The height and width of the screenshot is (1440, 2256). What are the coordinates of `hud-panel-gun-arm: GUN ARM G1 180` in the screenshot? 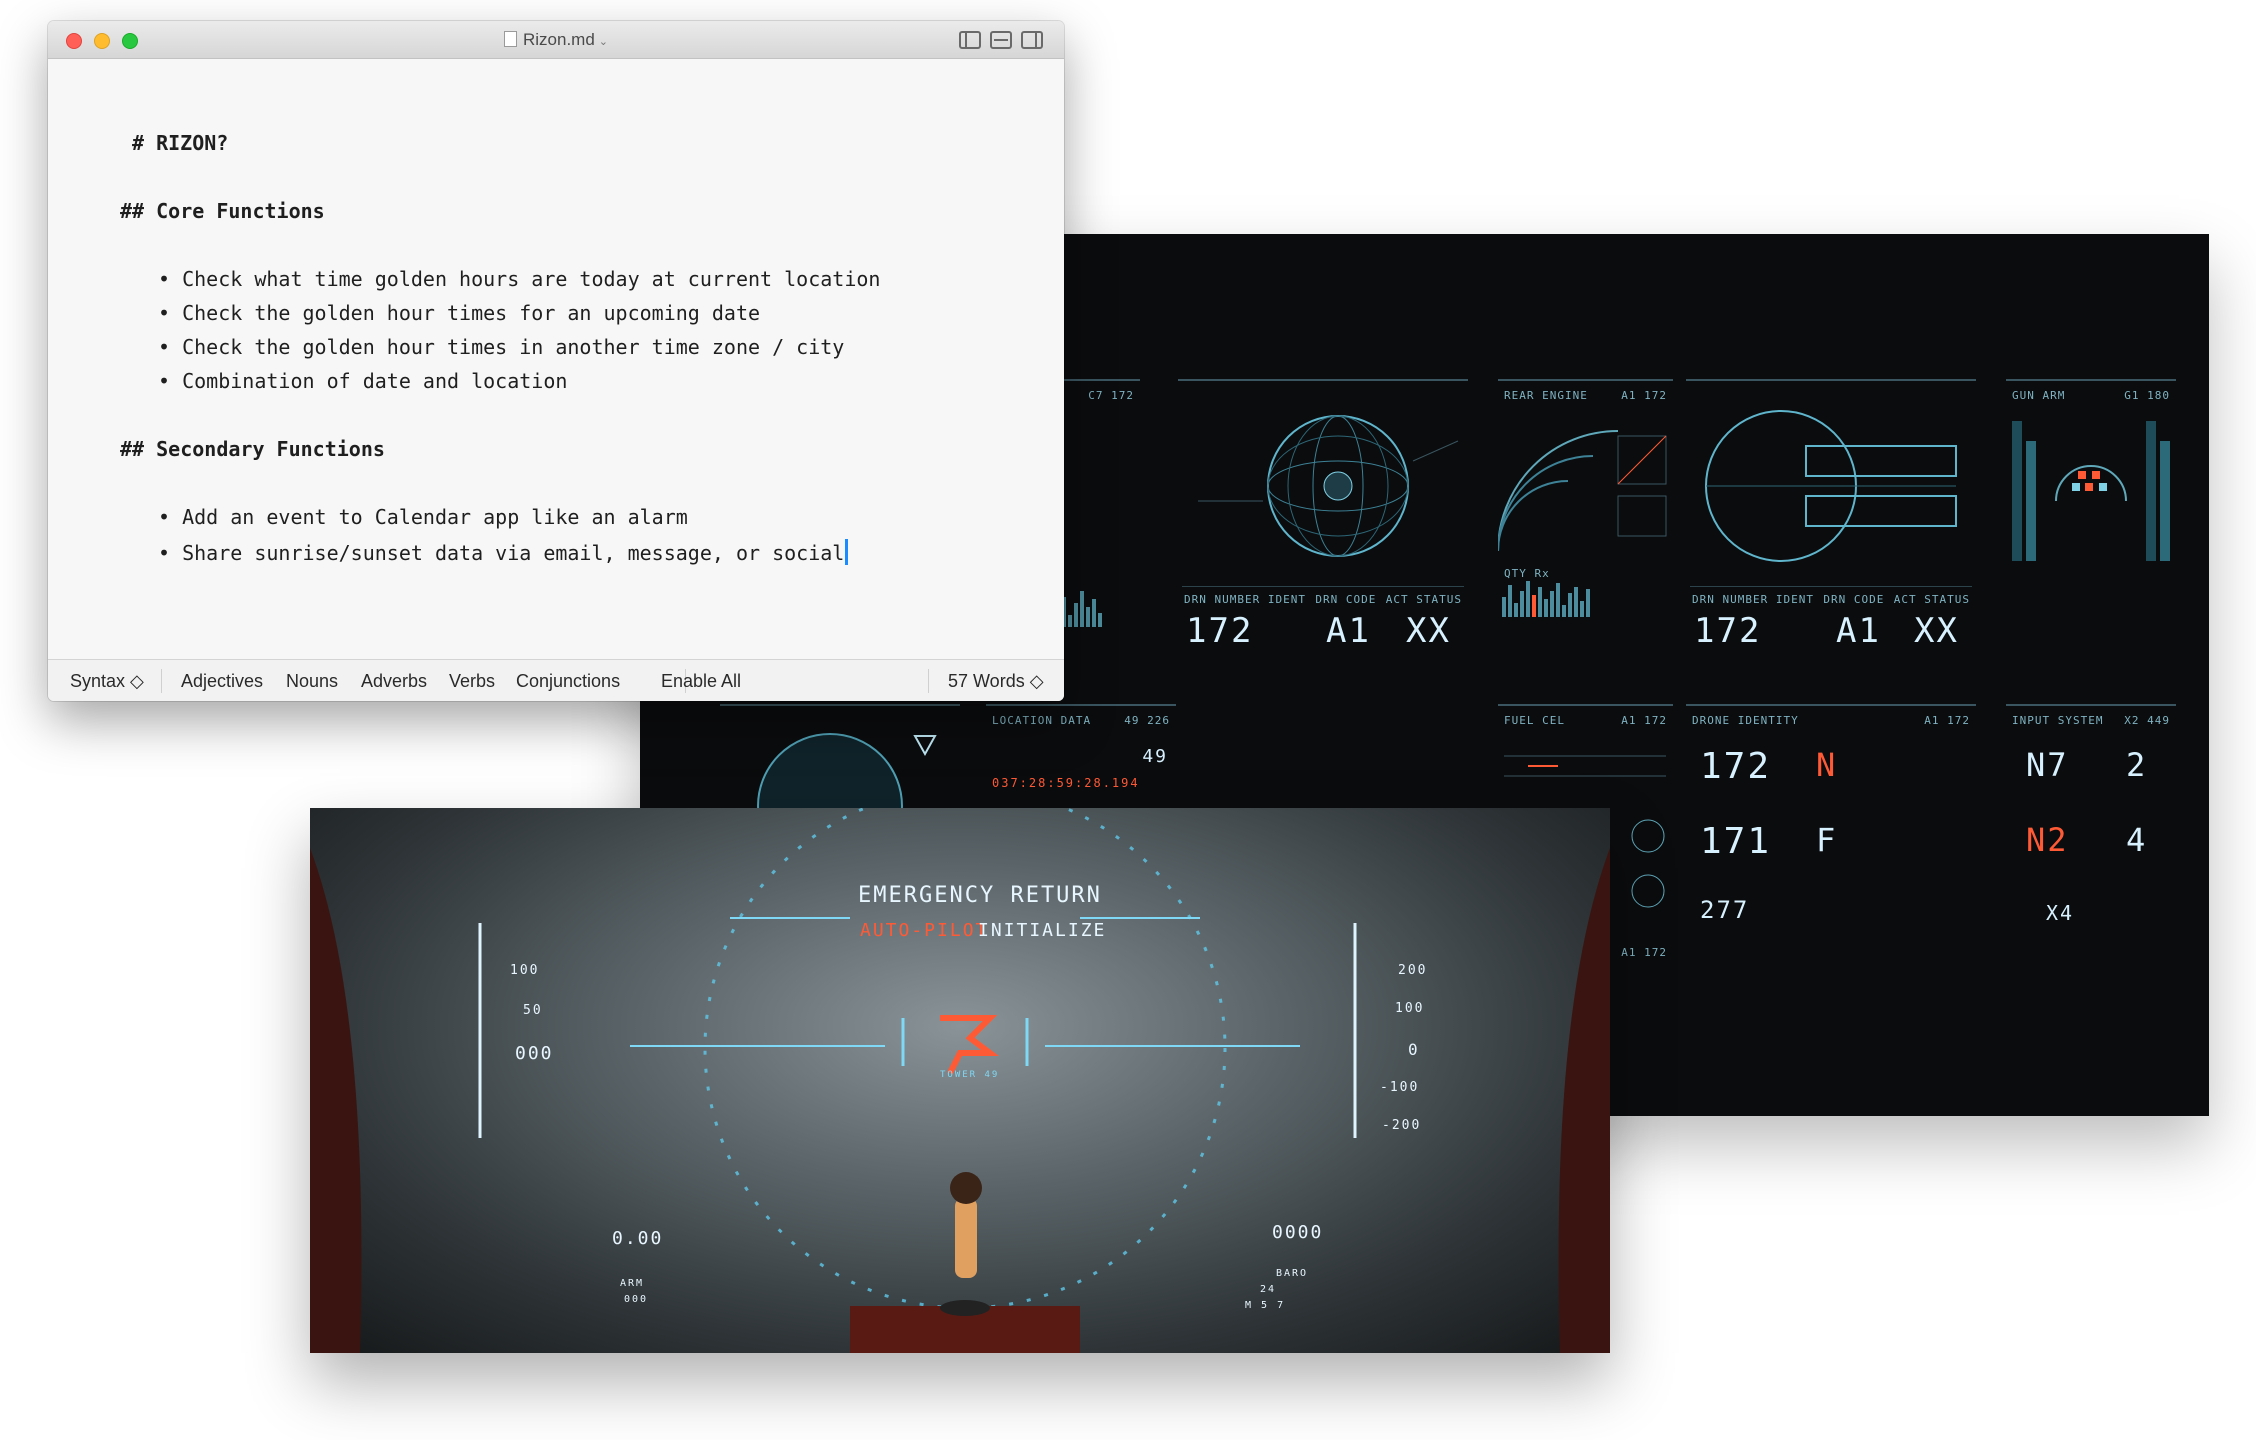 It's located at (2091, 514).